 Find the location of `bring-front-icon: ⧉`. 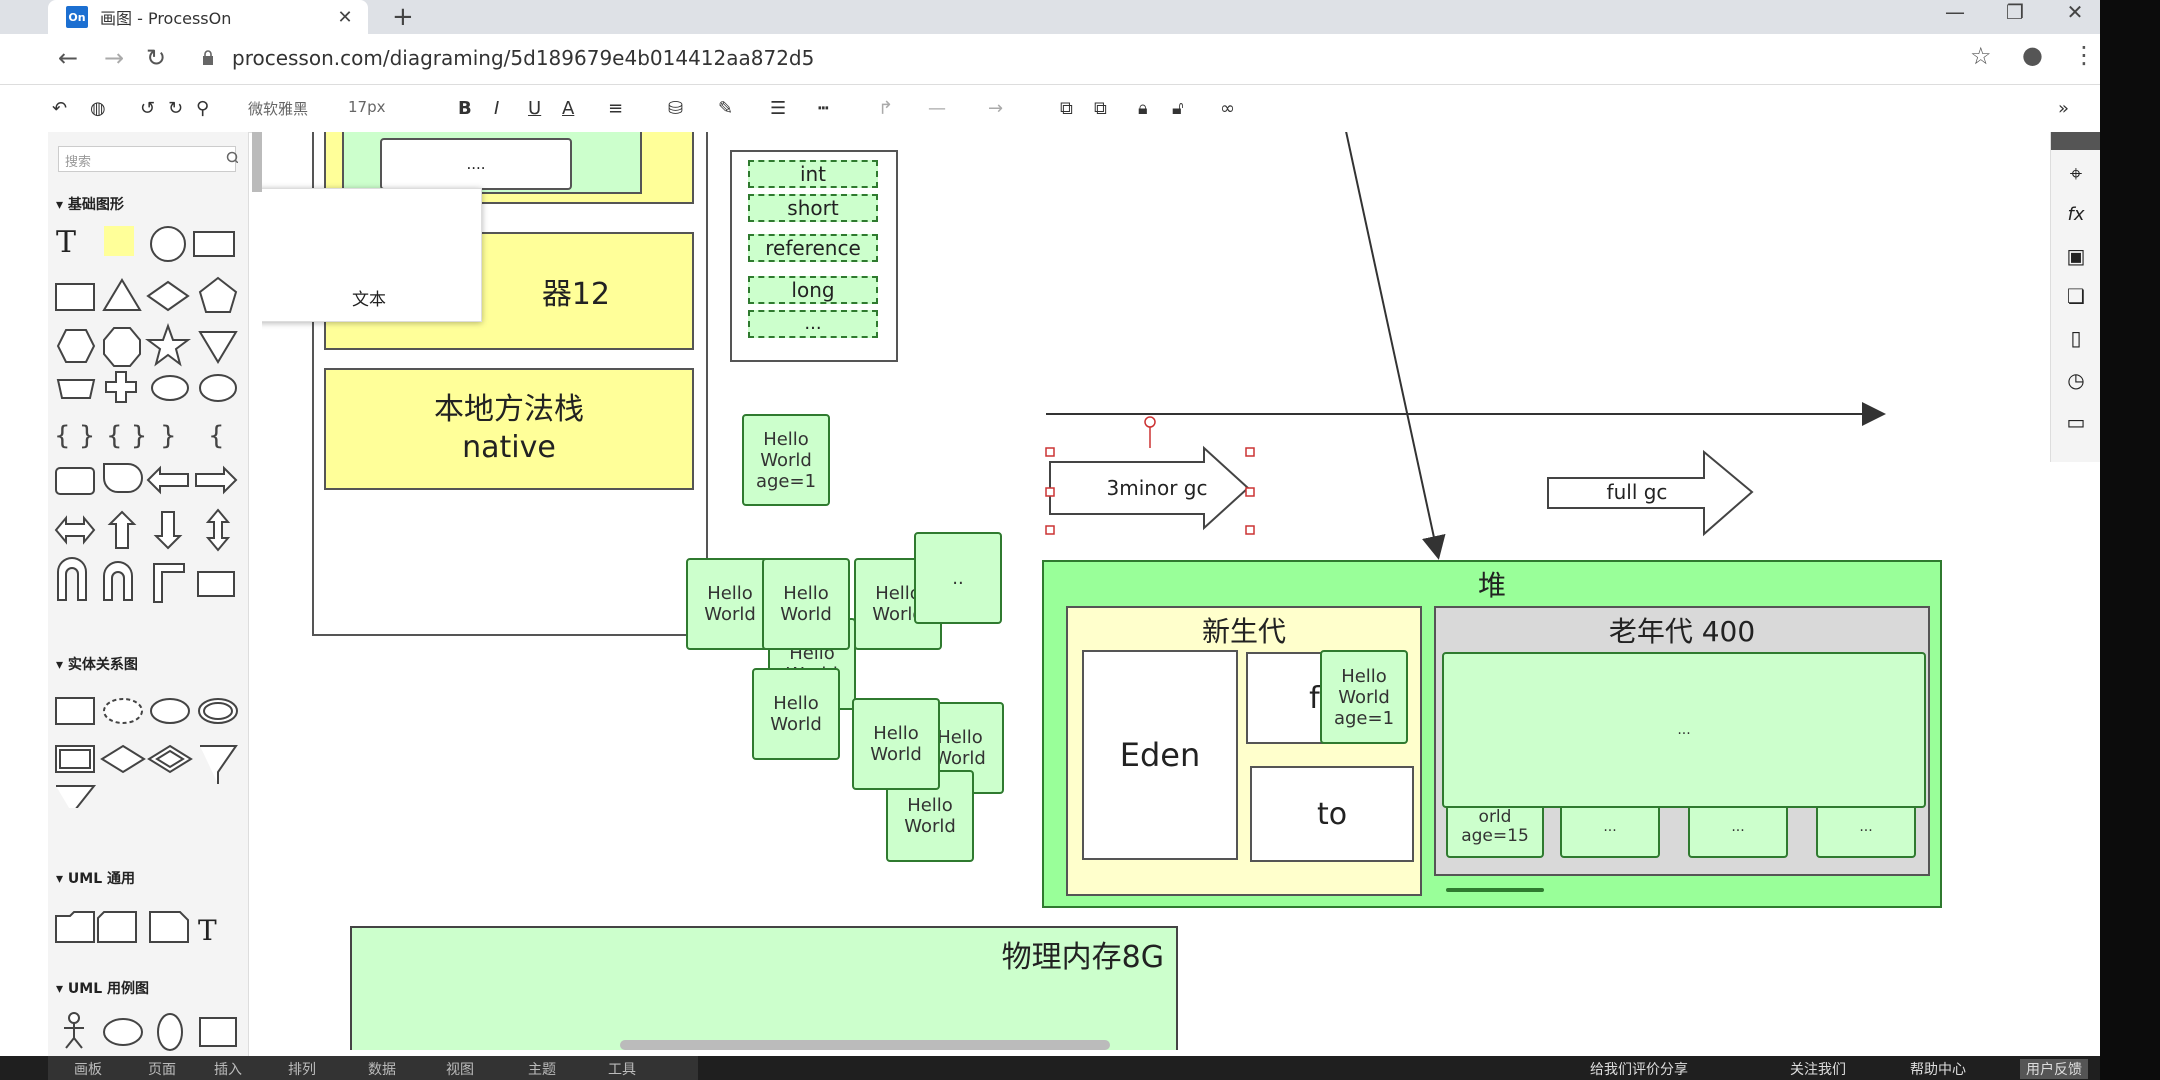

bring-front-icon: ⧉ is located at coordinates (1066, 108).